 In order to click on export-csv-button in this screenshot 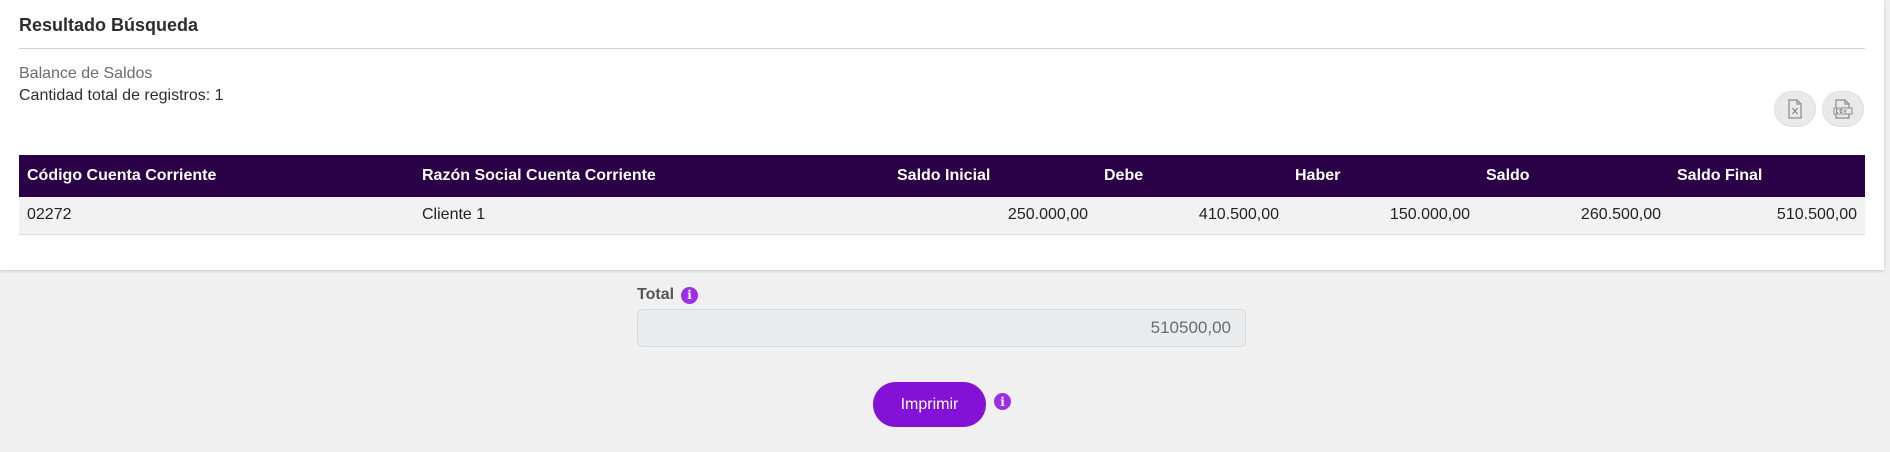, I will do `click(1843, 109)`.